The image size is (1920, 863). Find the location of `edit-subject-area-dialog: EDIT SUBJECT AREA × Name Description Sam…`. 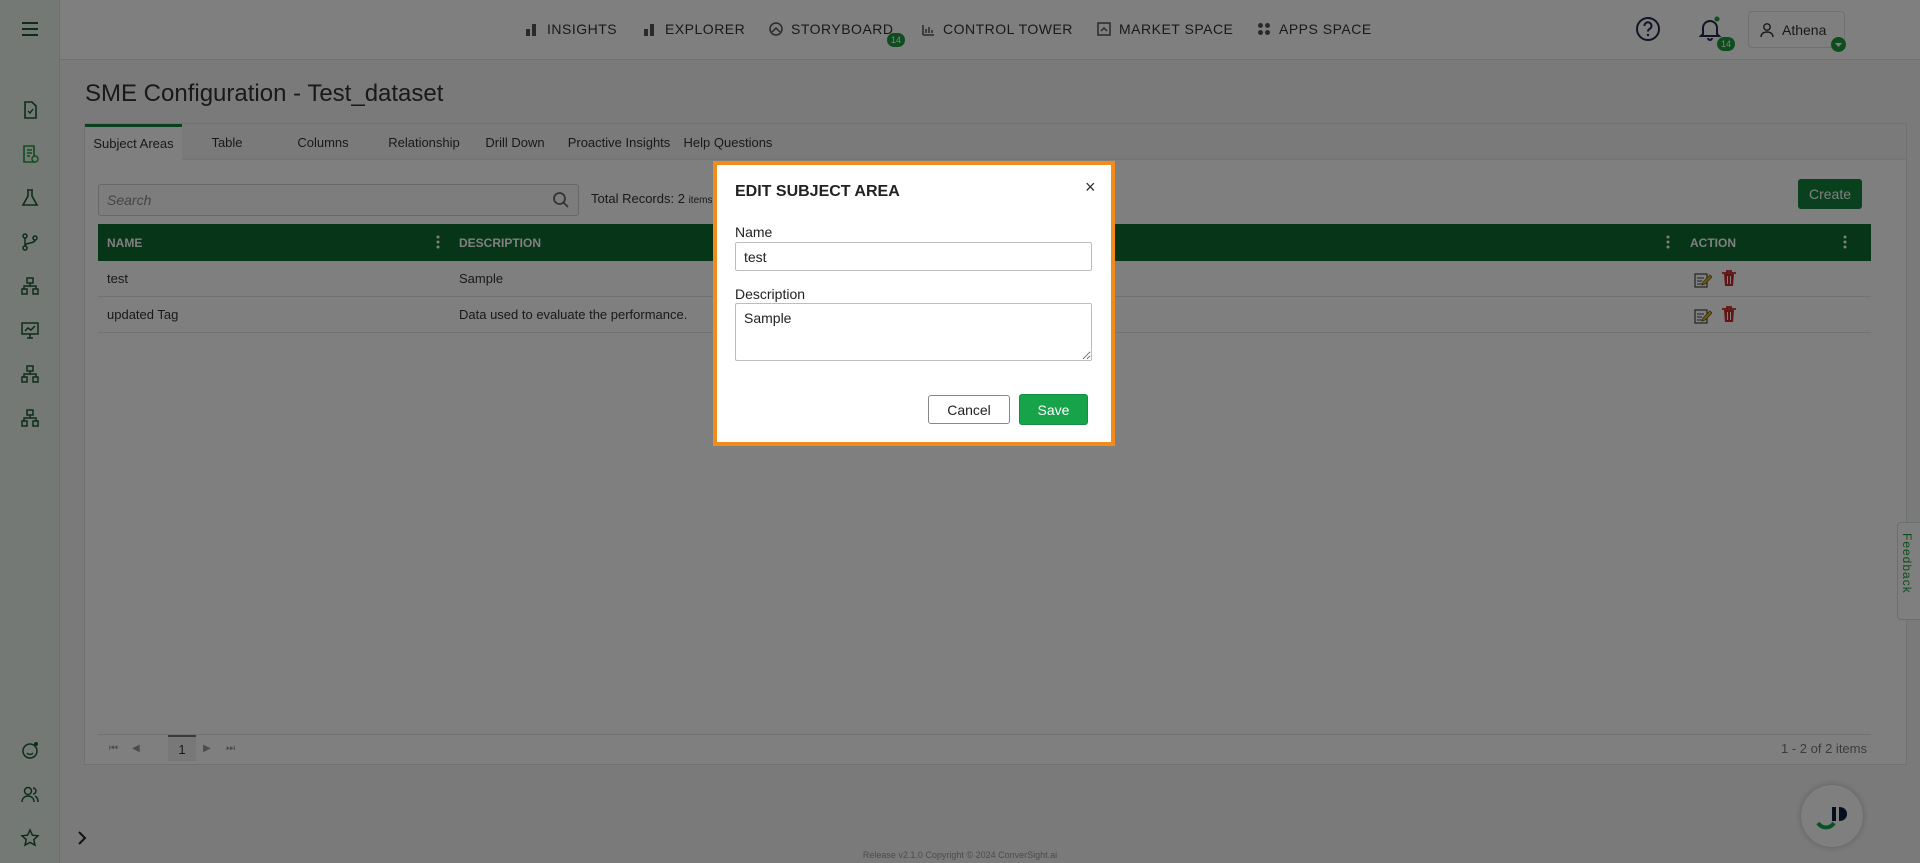

edit-subject-area-dialog: EDIT SUBJECT AREA × Name Description Sam… is located at coordinates (914, 303).